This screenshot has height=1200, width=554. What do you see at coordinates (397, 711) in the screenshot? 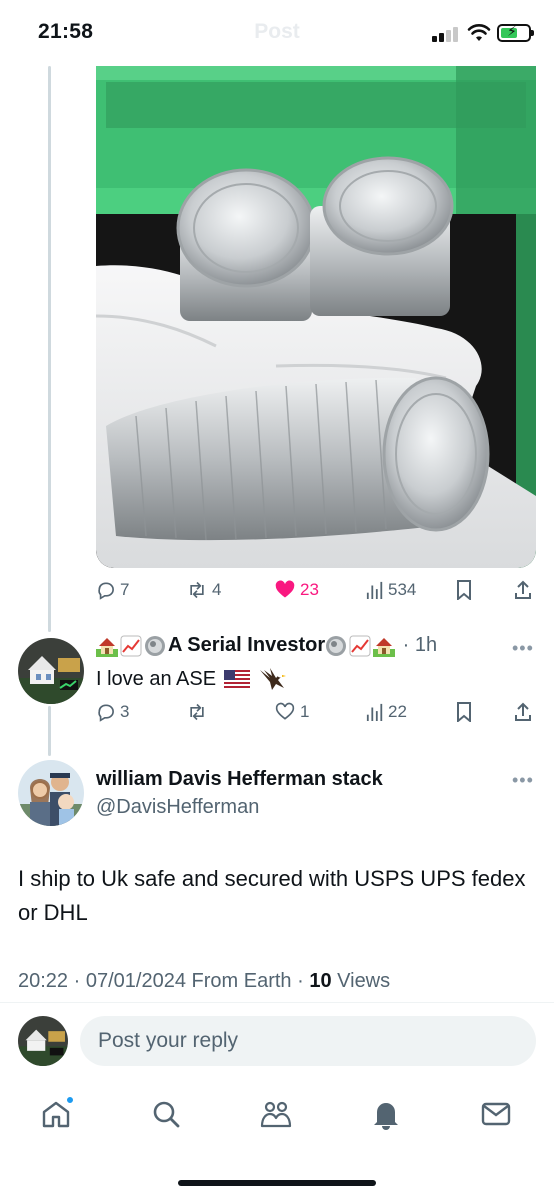
I see `view-count: 22` at bounding box center [397, 711].